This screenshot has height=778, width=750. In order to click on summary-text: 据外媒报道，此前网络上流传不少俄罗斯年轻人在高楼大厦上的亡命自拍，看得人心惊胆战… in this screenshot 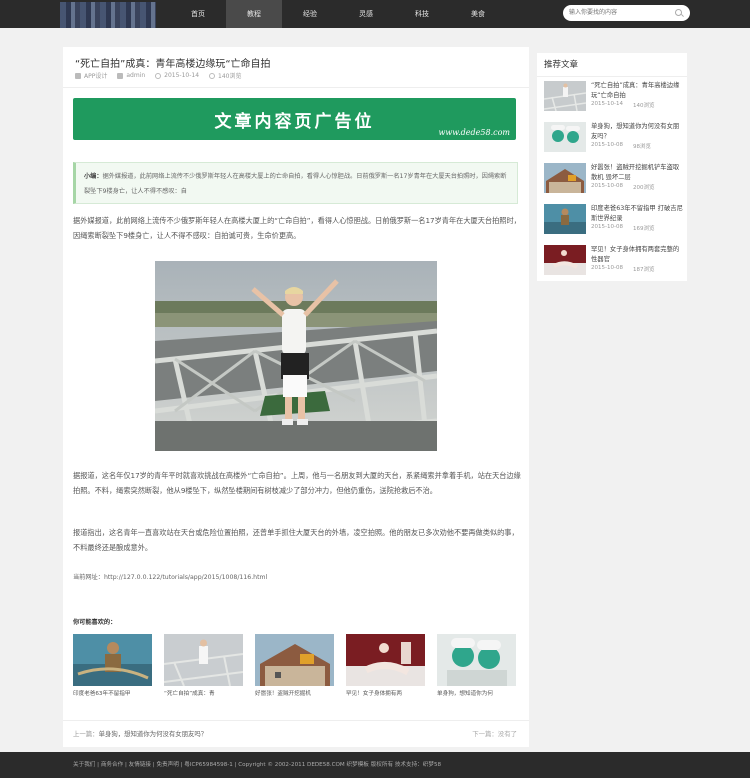, I will do `click(295, 184)`.